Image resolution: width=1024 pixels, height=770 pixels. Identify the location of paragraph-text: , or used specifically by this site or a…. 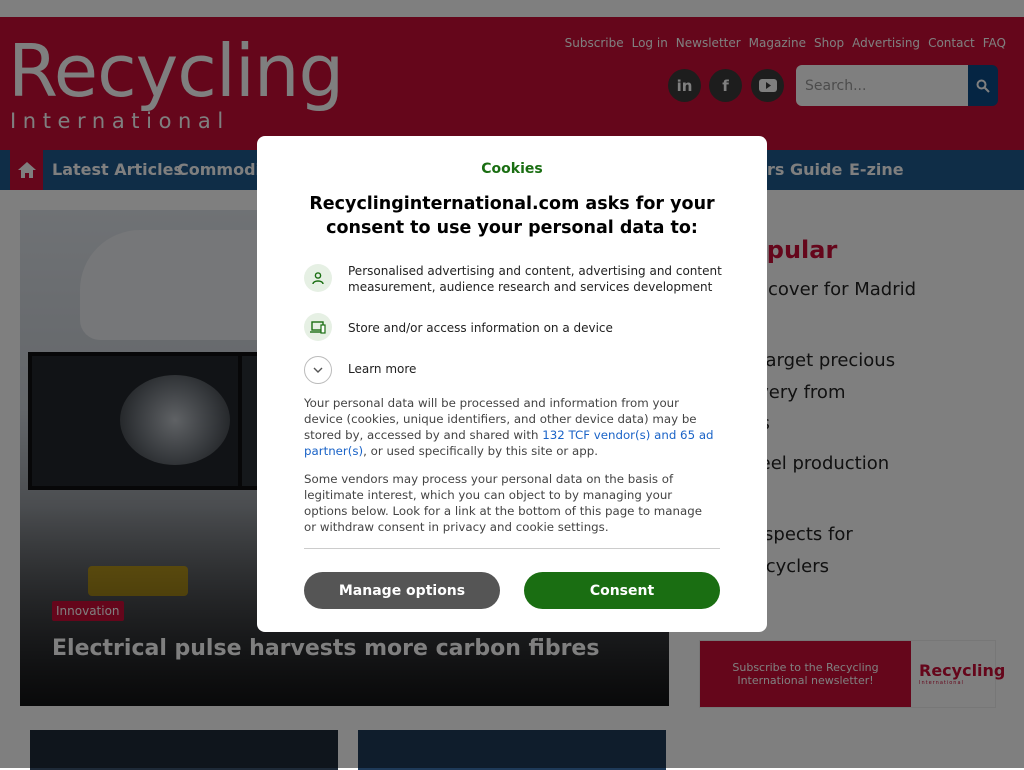
(480, 451).